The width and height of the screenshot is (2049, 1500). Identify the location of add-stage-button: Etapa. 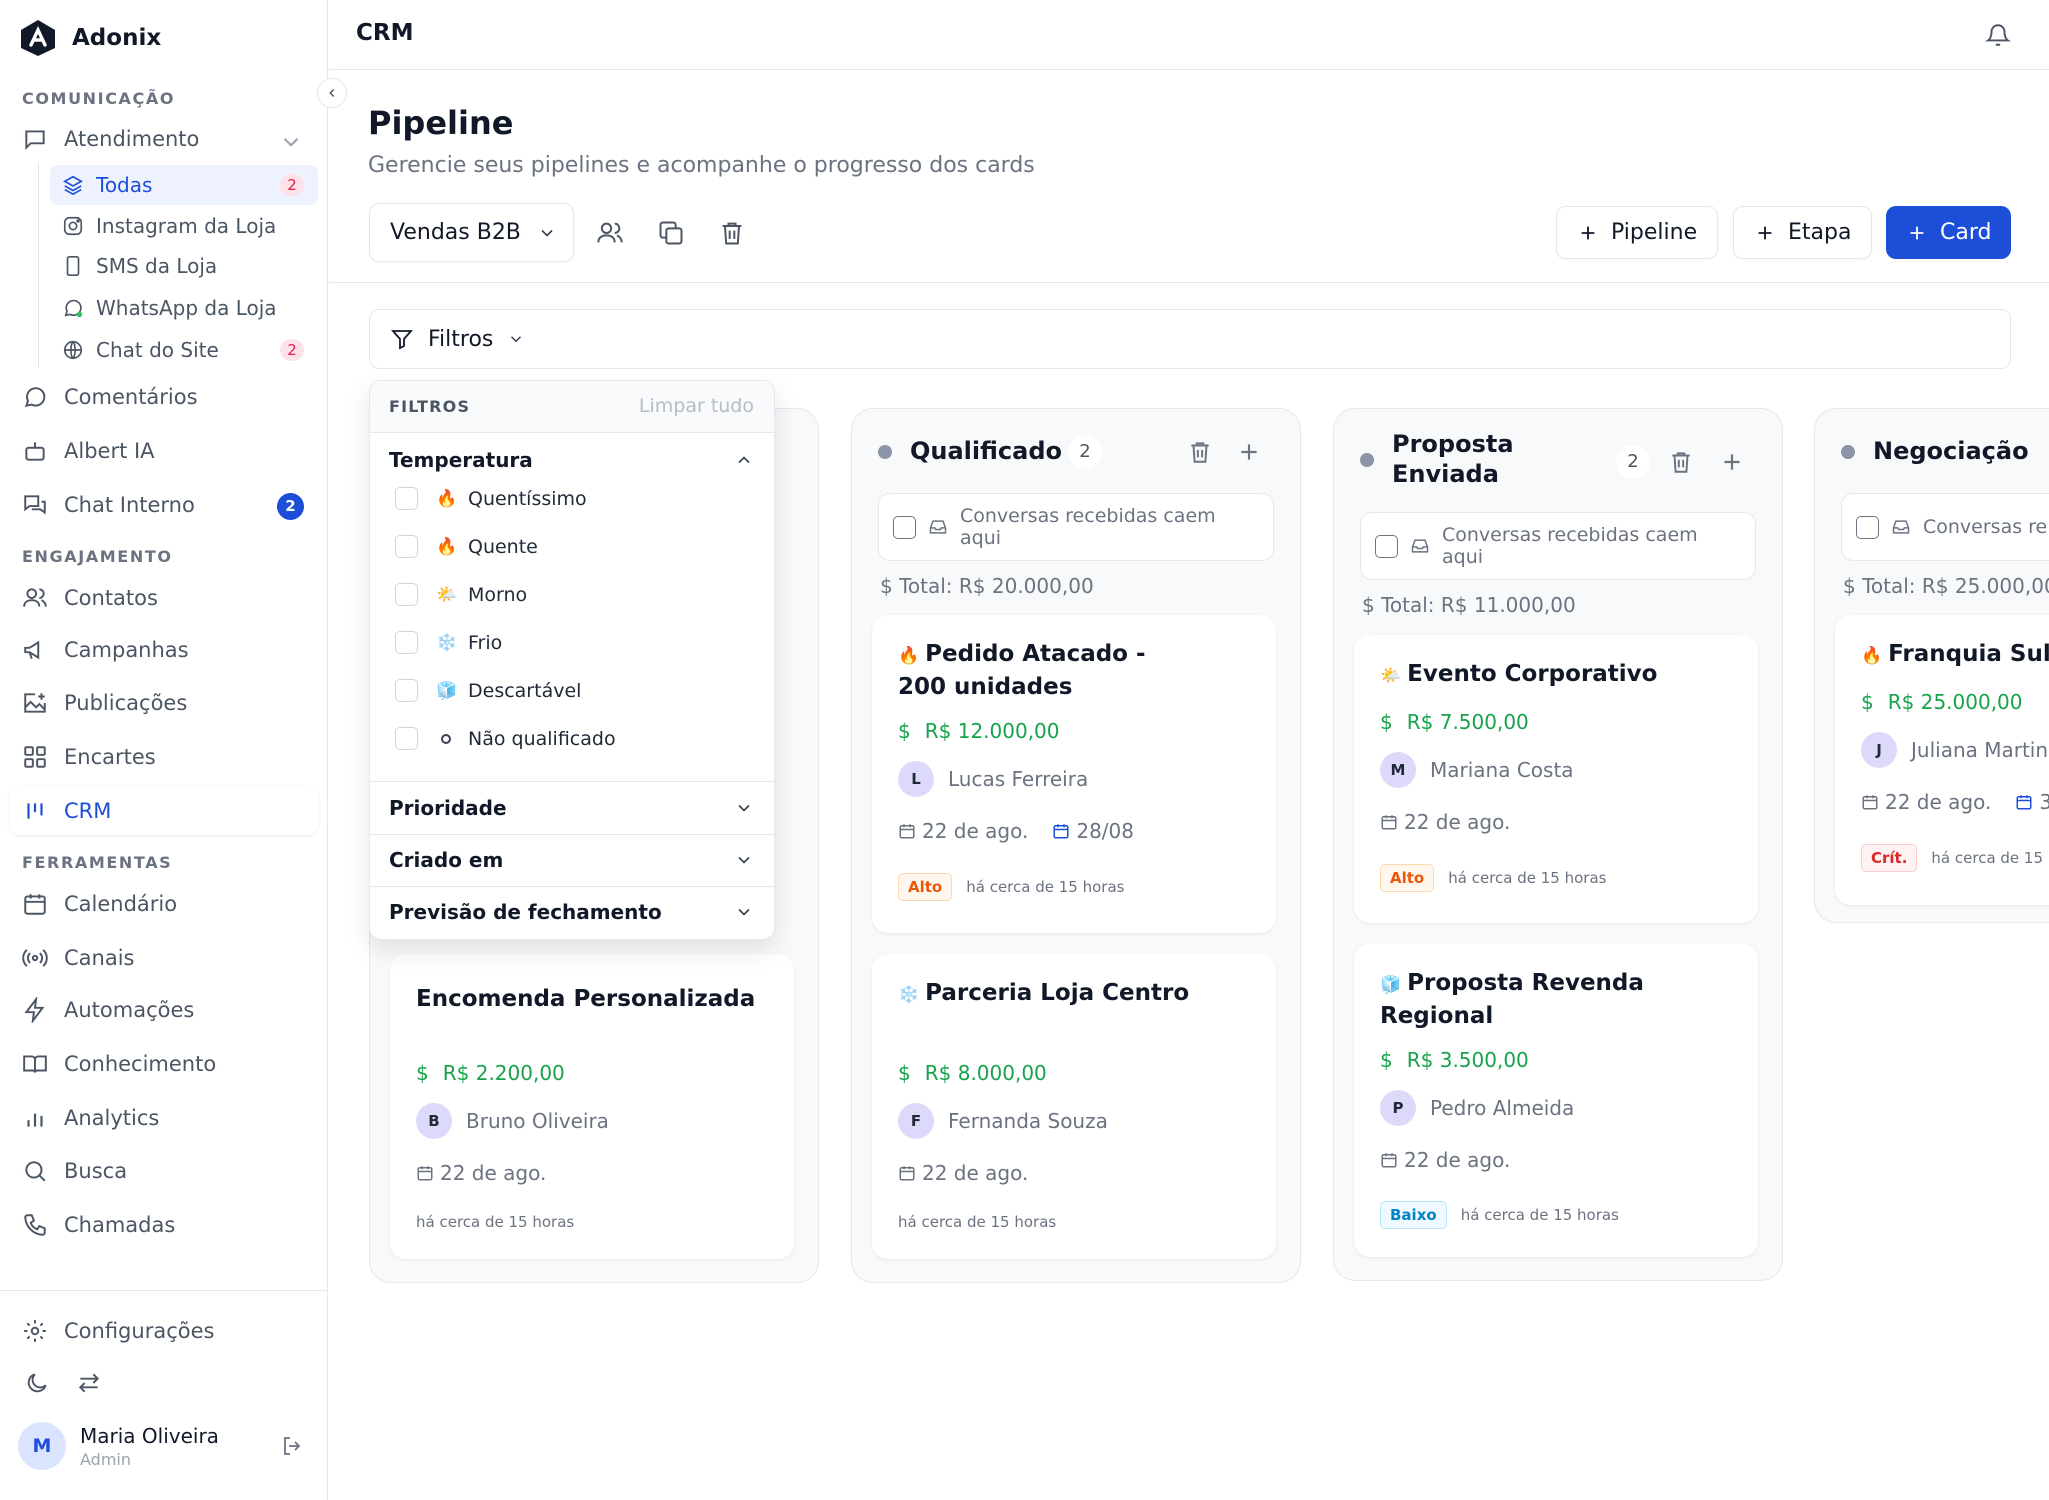
(1803, 232).